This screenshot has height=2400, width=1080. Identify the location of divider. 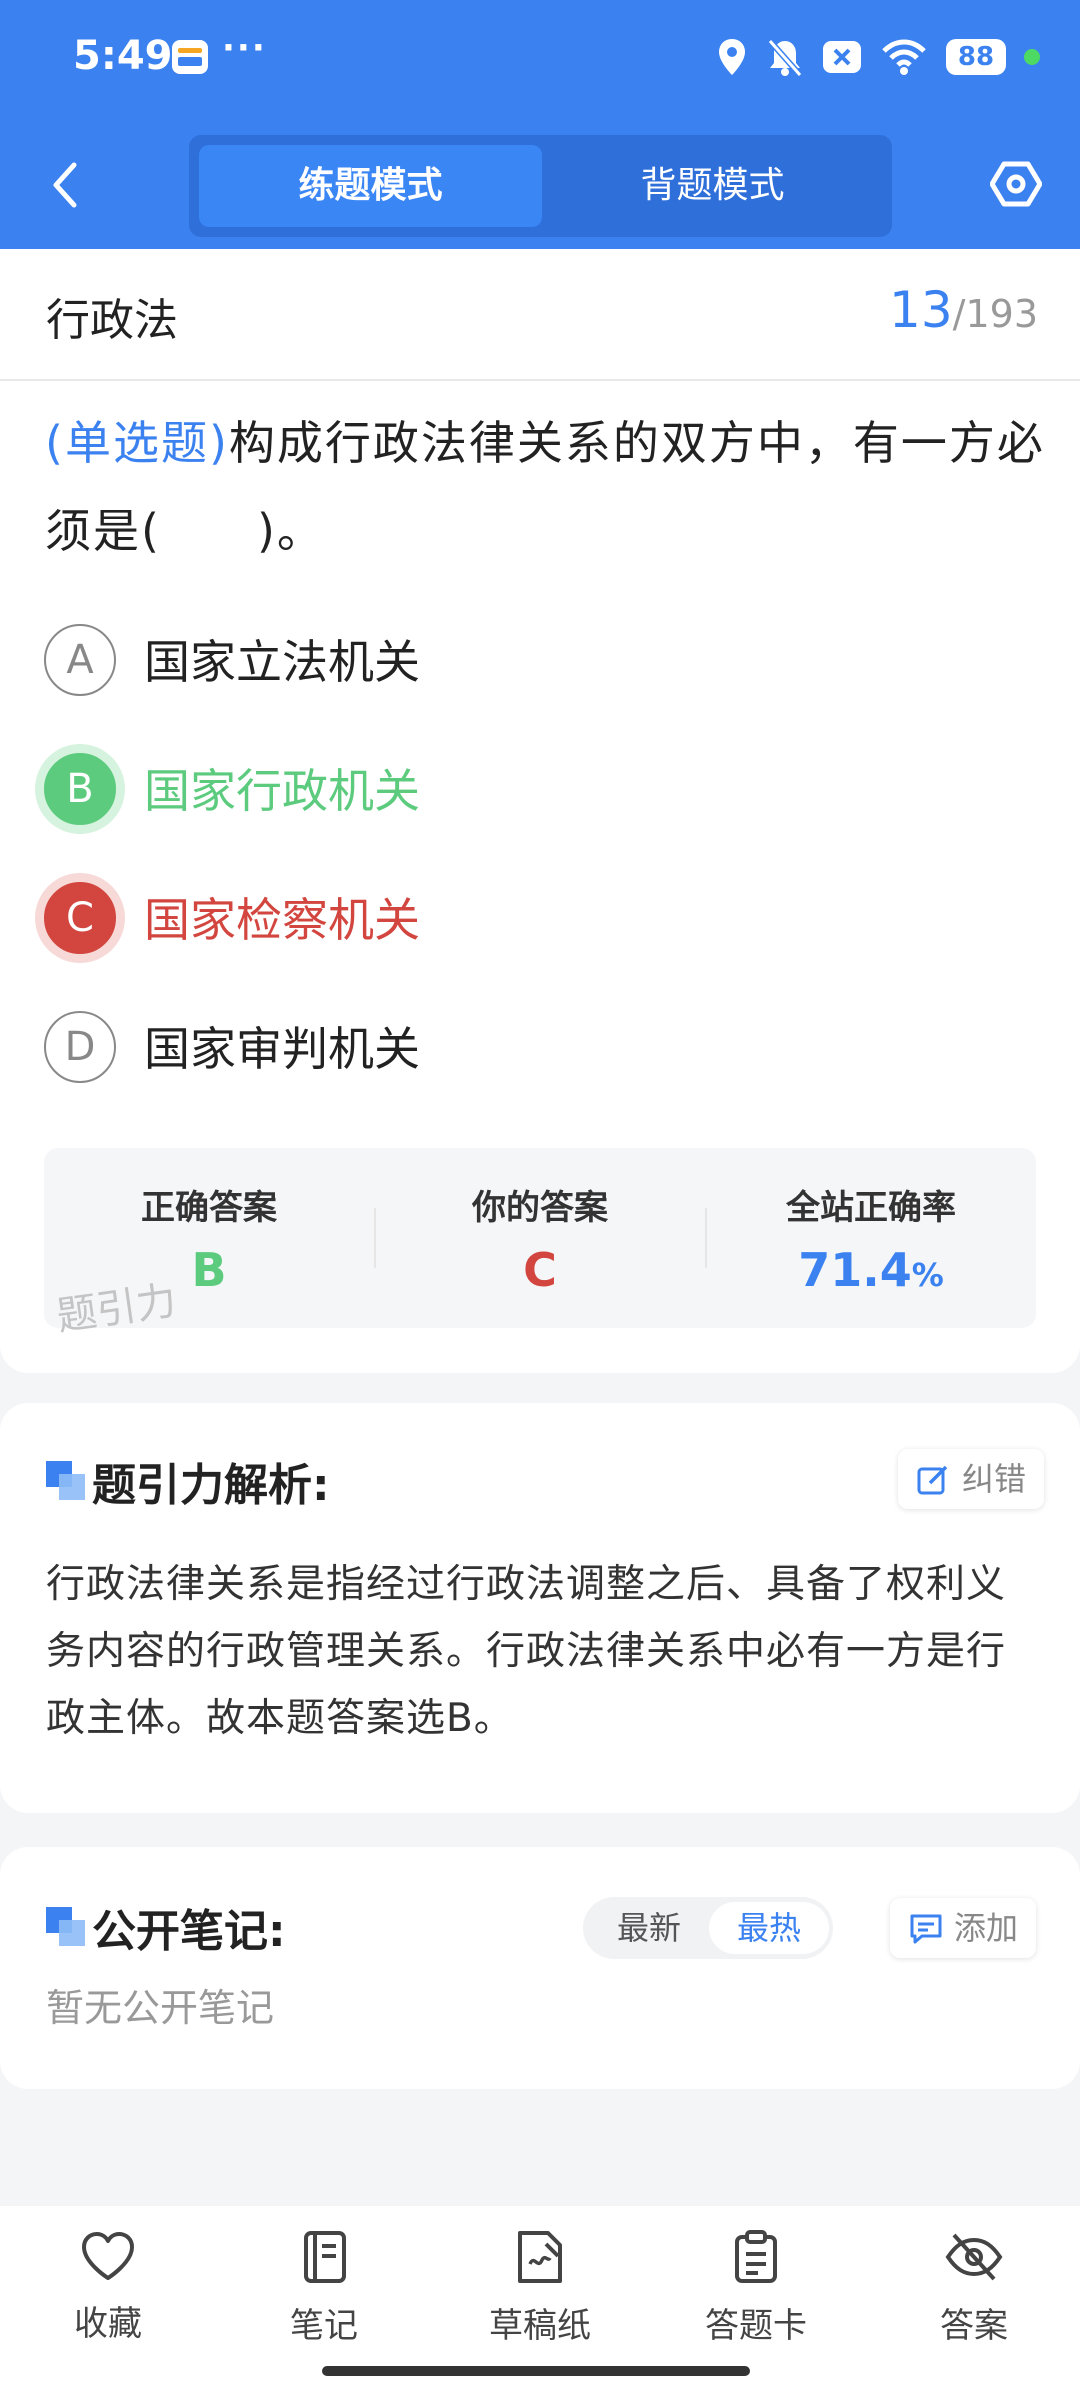
(540, 380).